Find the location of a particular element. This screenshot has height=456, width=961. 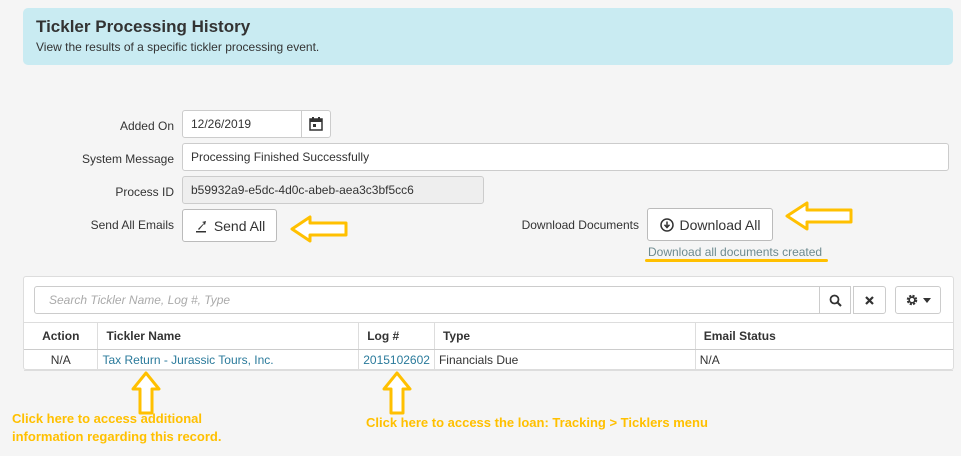

download-circle-icon is located at coordinates (666, 224).